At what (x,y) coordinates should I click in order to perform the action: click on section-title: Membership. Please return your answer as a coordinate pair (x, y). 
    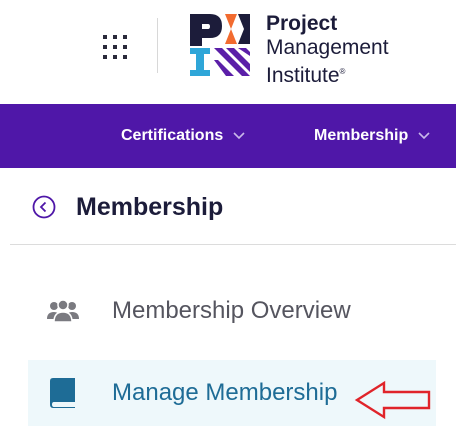
    Looking at the image, I should click on (150, 206).